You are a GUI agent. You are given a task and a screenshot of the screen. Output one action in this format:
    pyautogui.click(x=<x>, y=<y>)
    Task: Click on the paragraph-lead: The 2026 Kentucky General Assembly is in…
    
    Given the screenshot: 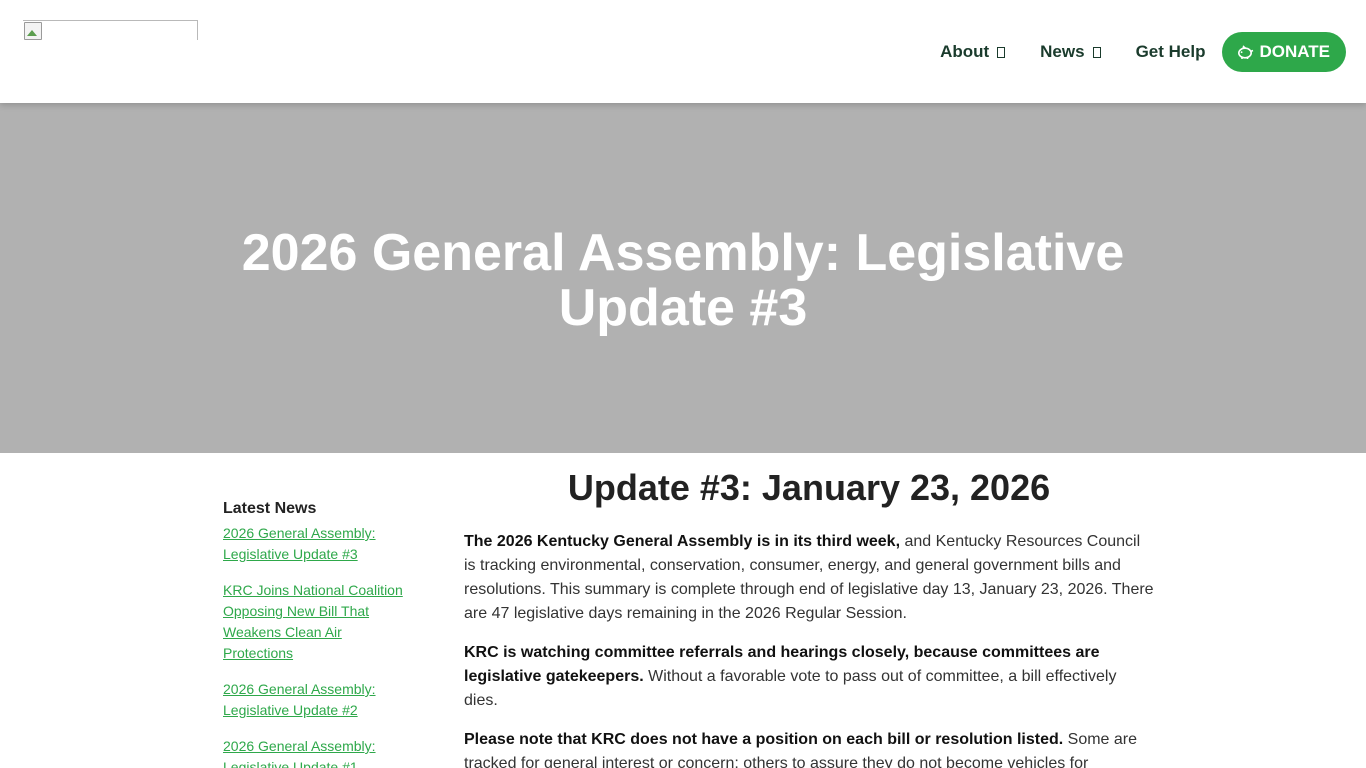 What is the action you would take?
    pyautogui.click(x=682, y=541)
    